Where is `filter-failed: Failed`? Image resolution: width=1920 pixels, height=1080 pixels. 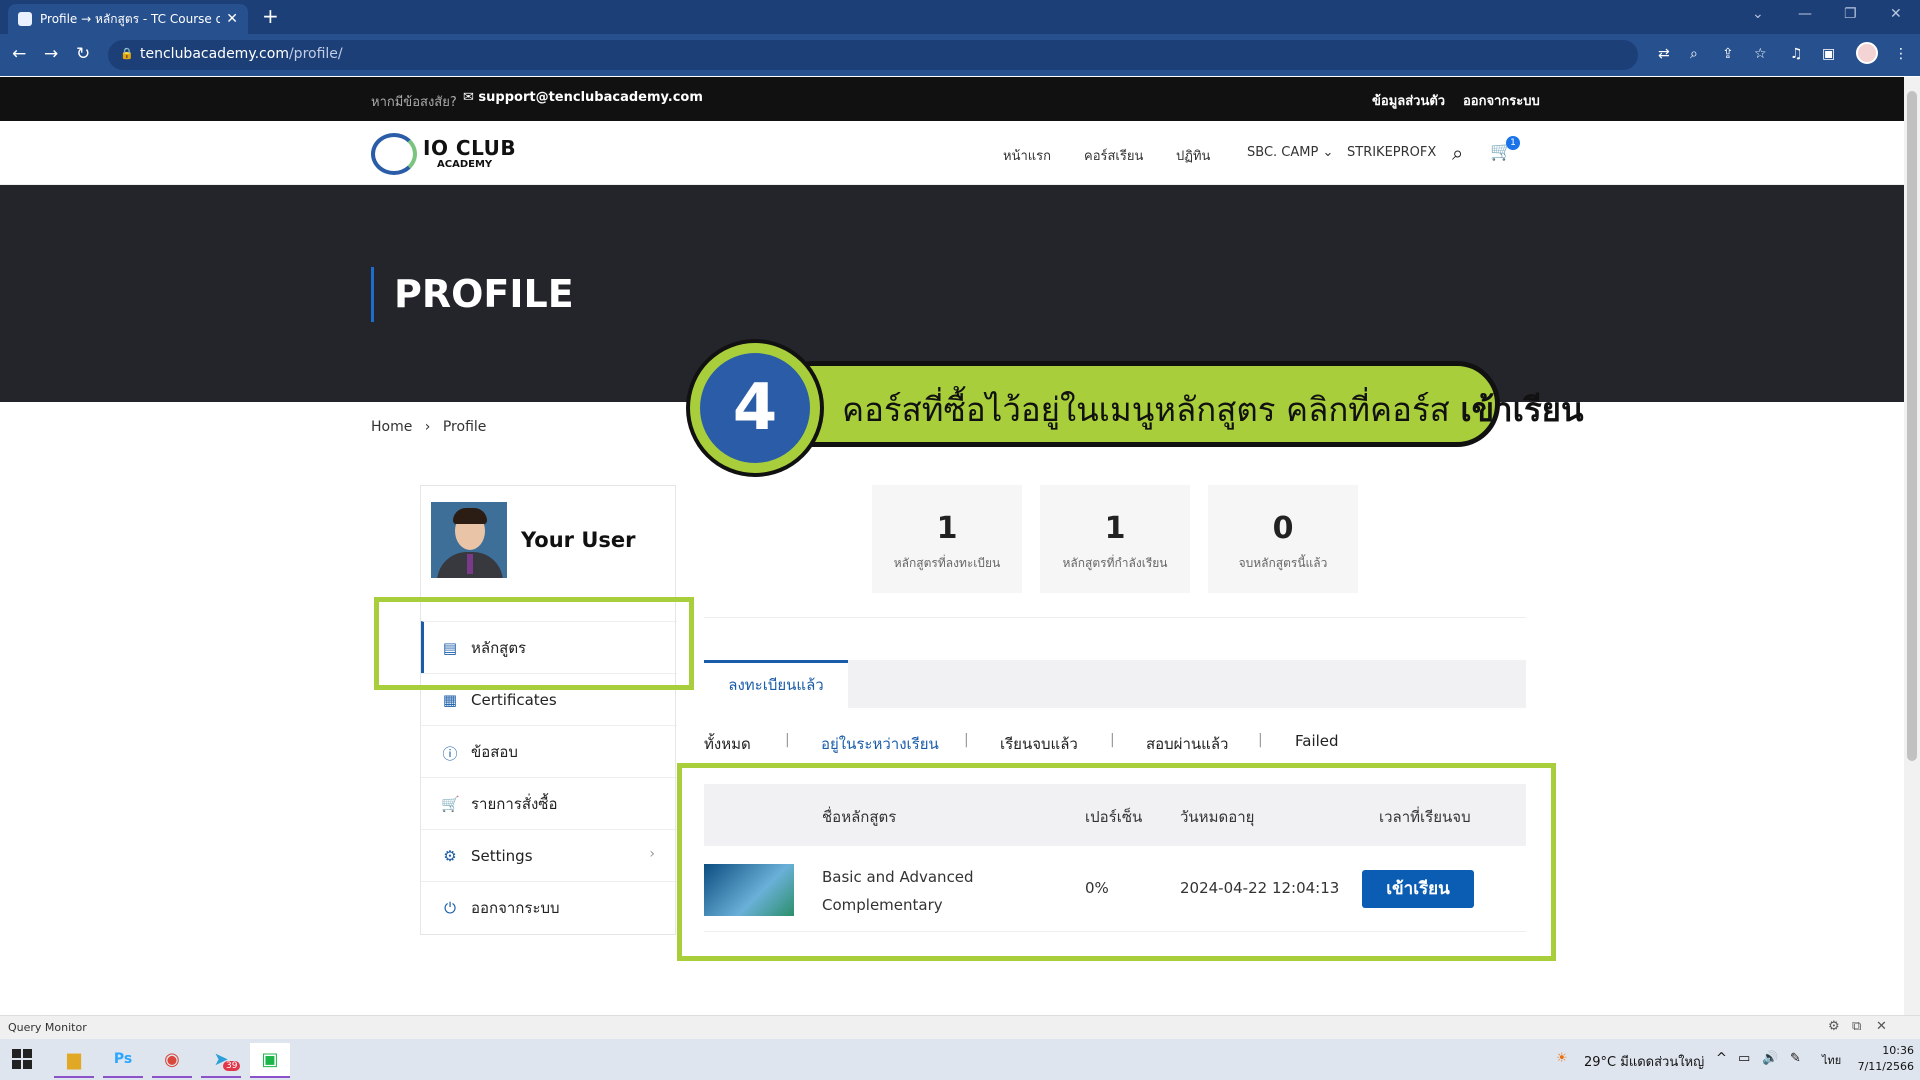
filter-failed: Failed is located at coordinates (1317, 741).